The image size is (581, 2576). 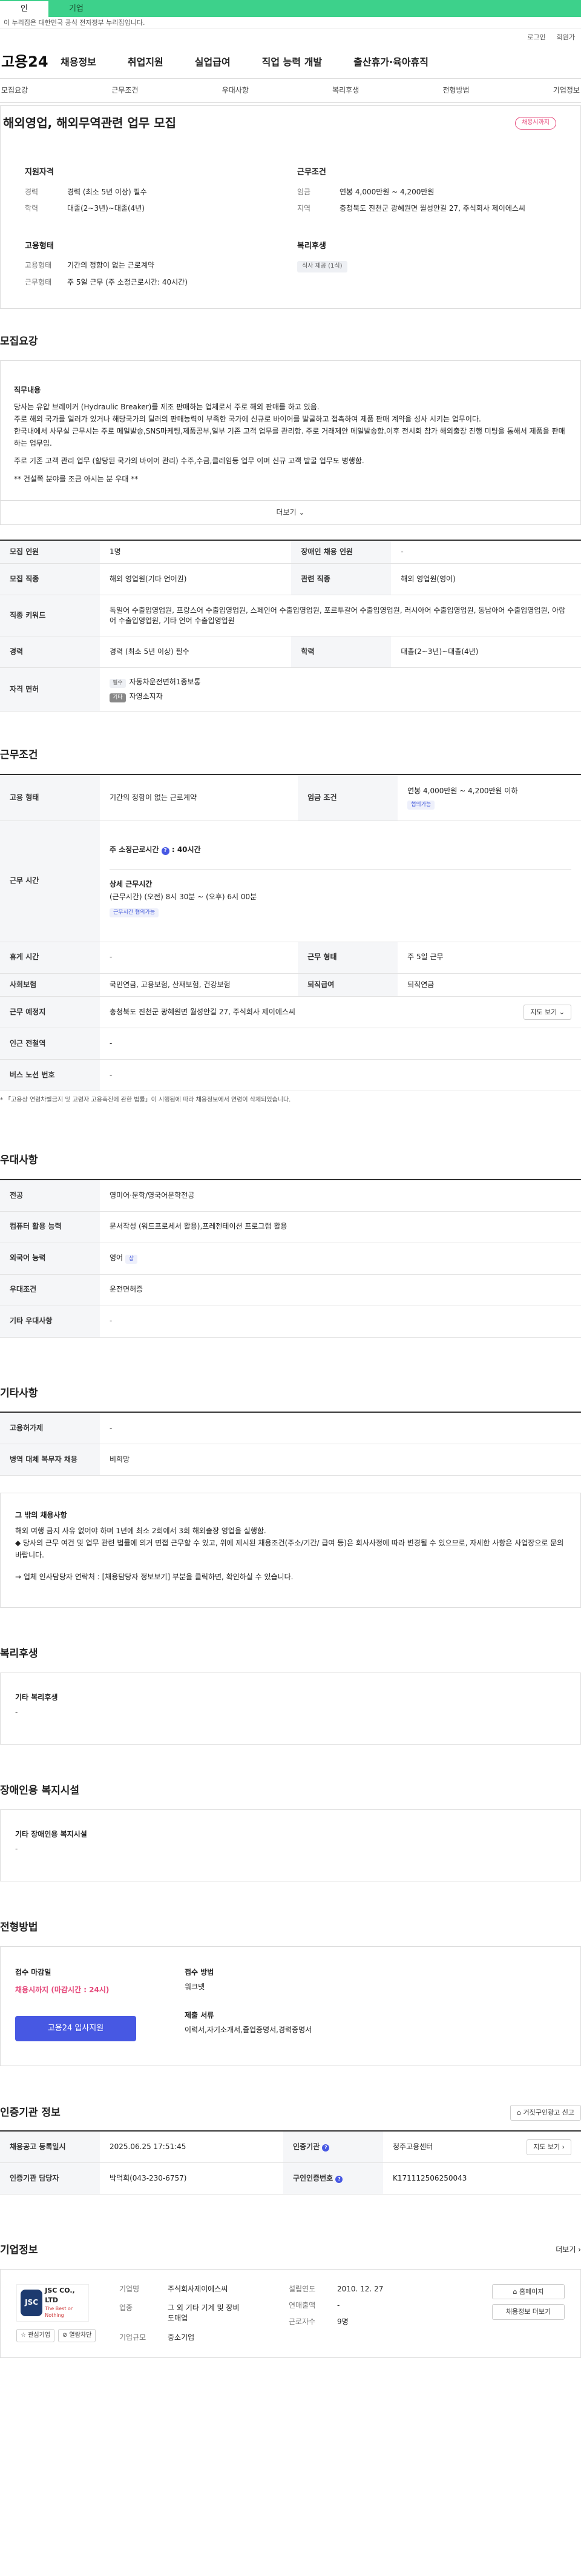 What do you see at coordinates (50, 552) in the screenshot?
I see `table-key: 모집 인원` at bounding box center [50, 552].